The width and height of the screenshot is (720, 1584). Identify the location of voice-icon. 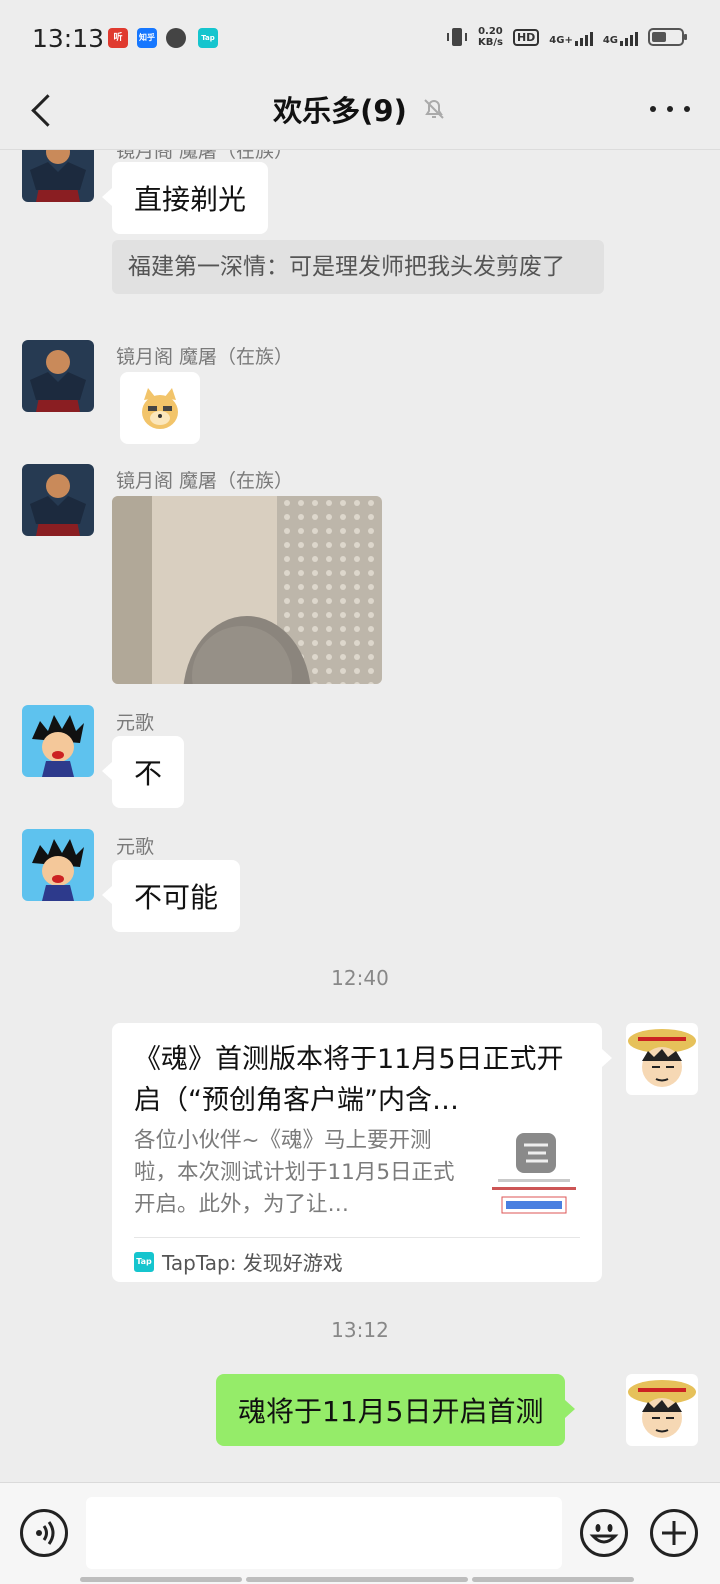
(45, 1533).